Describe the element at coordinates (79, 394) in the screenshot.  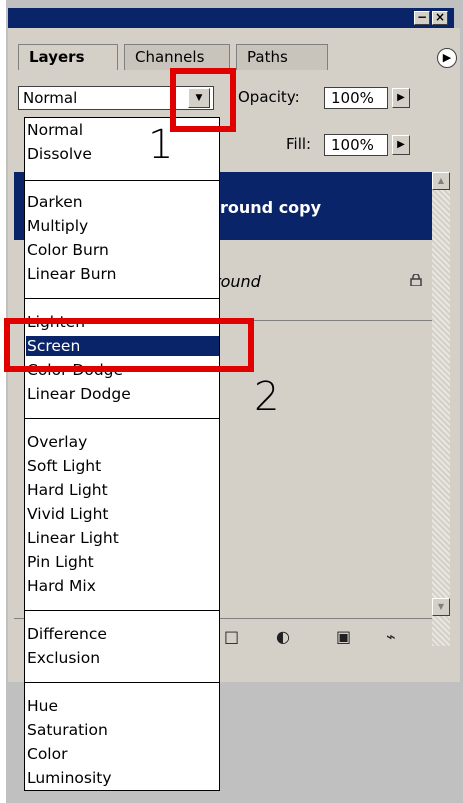
I see `option-linear-dodge: Linear Dodge` at that location.